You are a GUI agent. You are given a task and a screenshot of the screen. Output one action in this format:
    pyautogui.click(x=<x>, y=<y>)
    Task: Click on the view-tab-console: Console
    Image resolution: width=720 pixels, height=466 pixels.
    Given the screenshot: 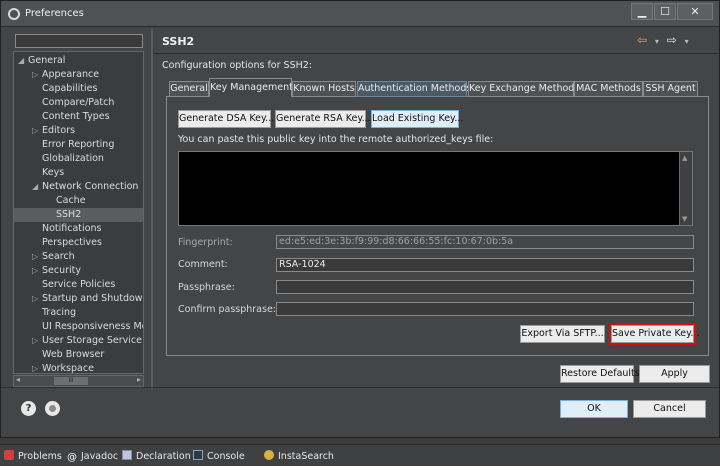 What is the action you would take?
    pyautogui.click(x=219, y=457)
    